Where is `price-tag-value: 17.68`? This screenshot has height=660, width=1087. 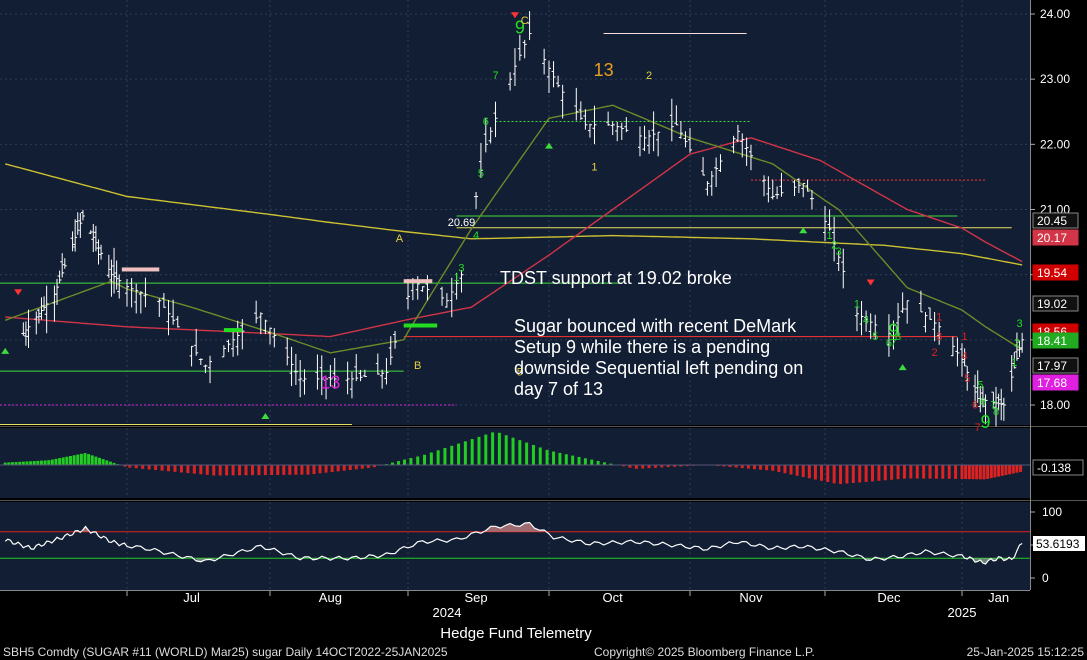
price-tag-value: 17.68 is located at coordinates (1052, 383).